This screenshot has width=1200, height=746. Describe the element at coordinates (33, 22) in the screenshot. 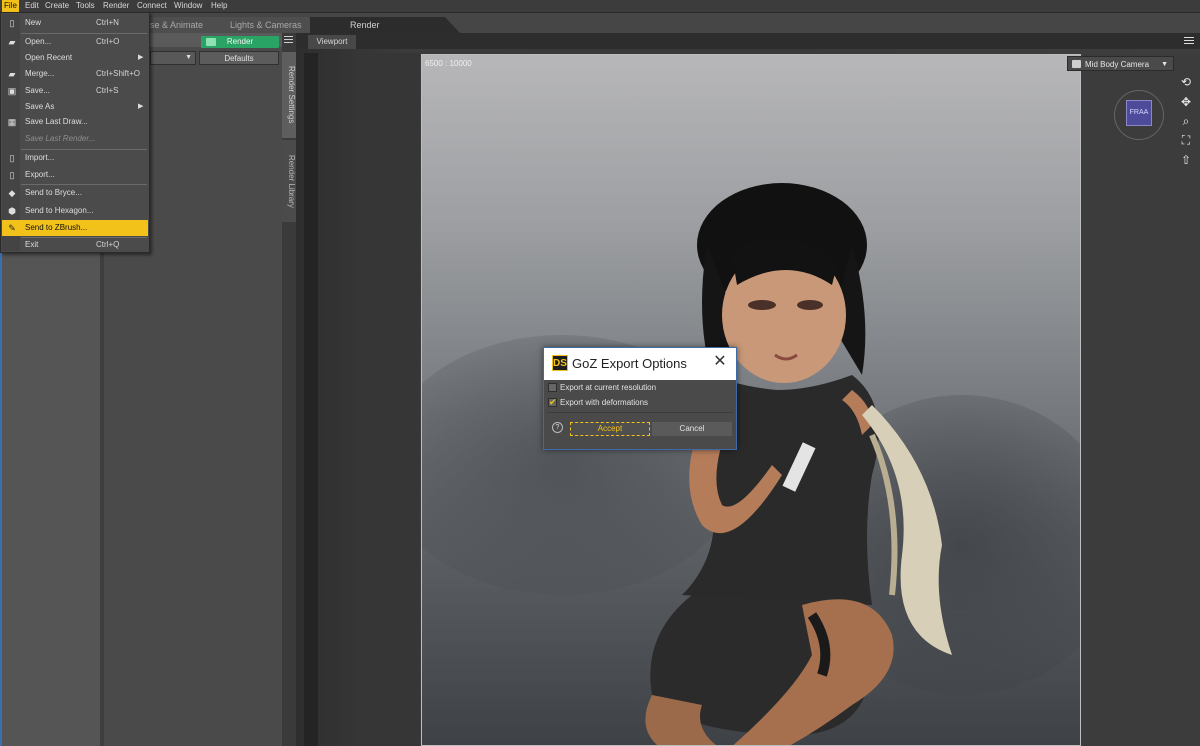

I see `menu-item-label: New` at that location.